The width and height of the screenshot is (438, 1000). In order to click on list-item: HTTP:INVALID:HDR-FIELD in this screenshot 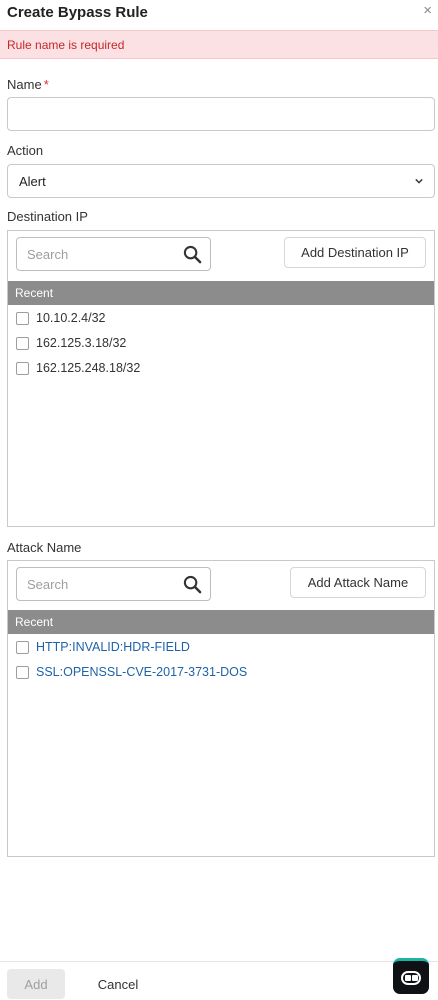, I will do `click(103, 647)`.